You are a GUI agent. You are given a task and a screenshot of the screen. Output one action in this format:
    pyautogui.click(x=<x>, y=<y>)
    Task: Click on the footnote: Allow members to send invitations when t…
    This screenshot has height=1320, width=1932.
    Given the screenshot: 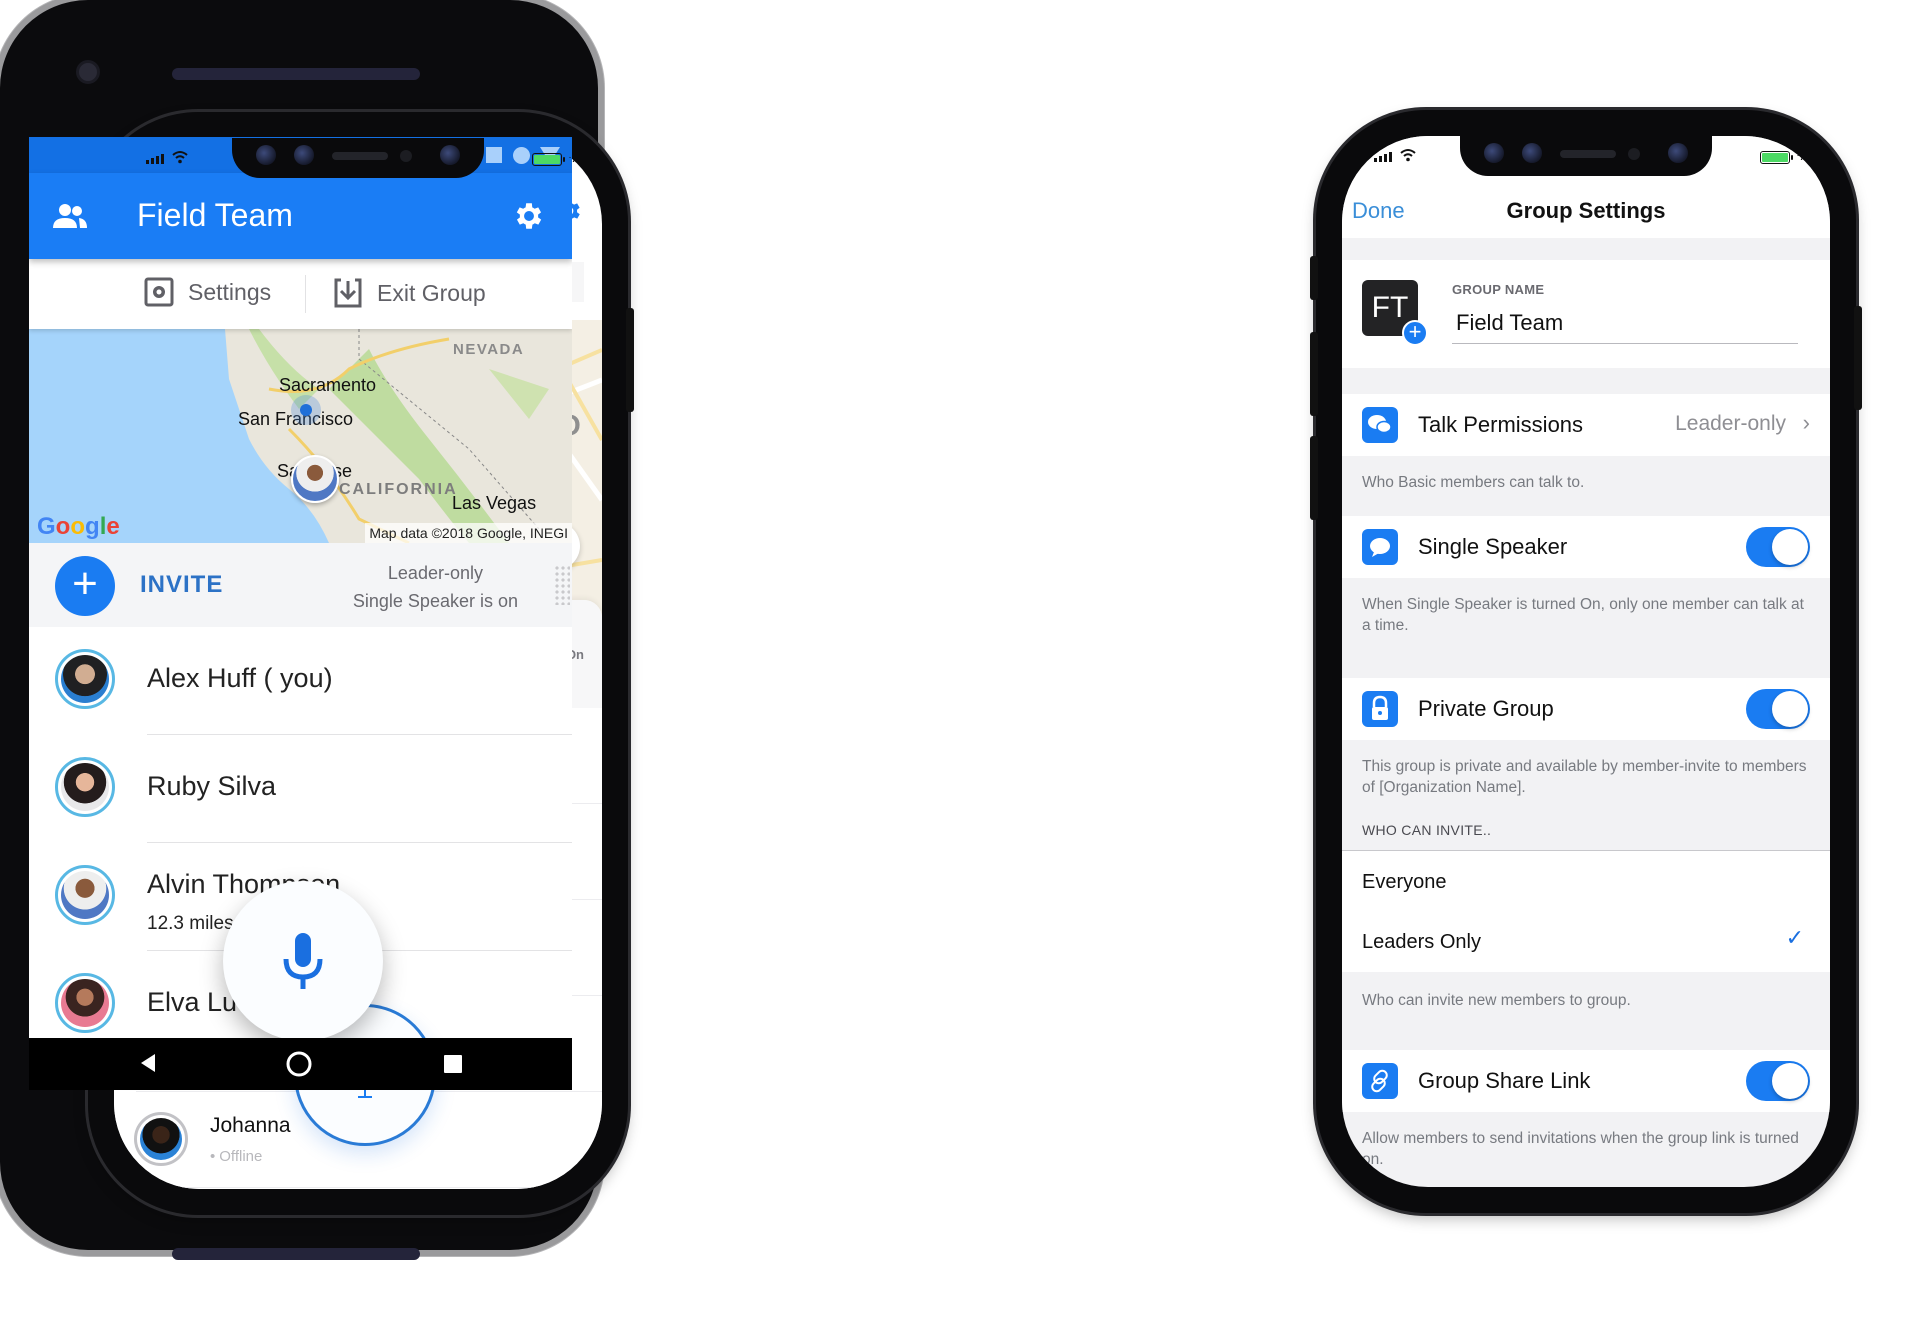 What is the action you would take?
    pyautogui.click(x=1580, y=1149)
    